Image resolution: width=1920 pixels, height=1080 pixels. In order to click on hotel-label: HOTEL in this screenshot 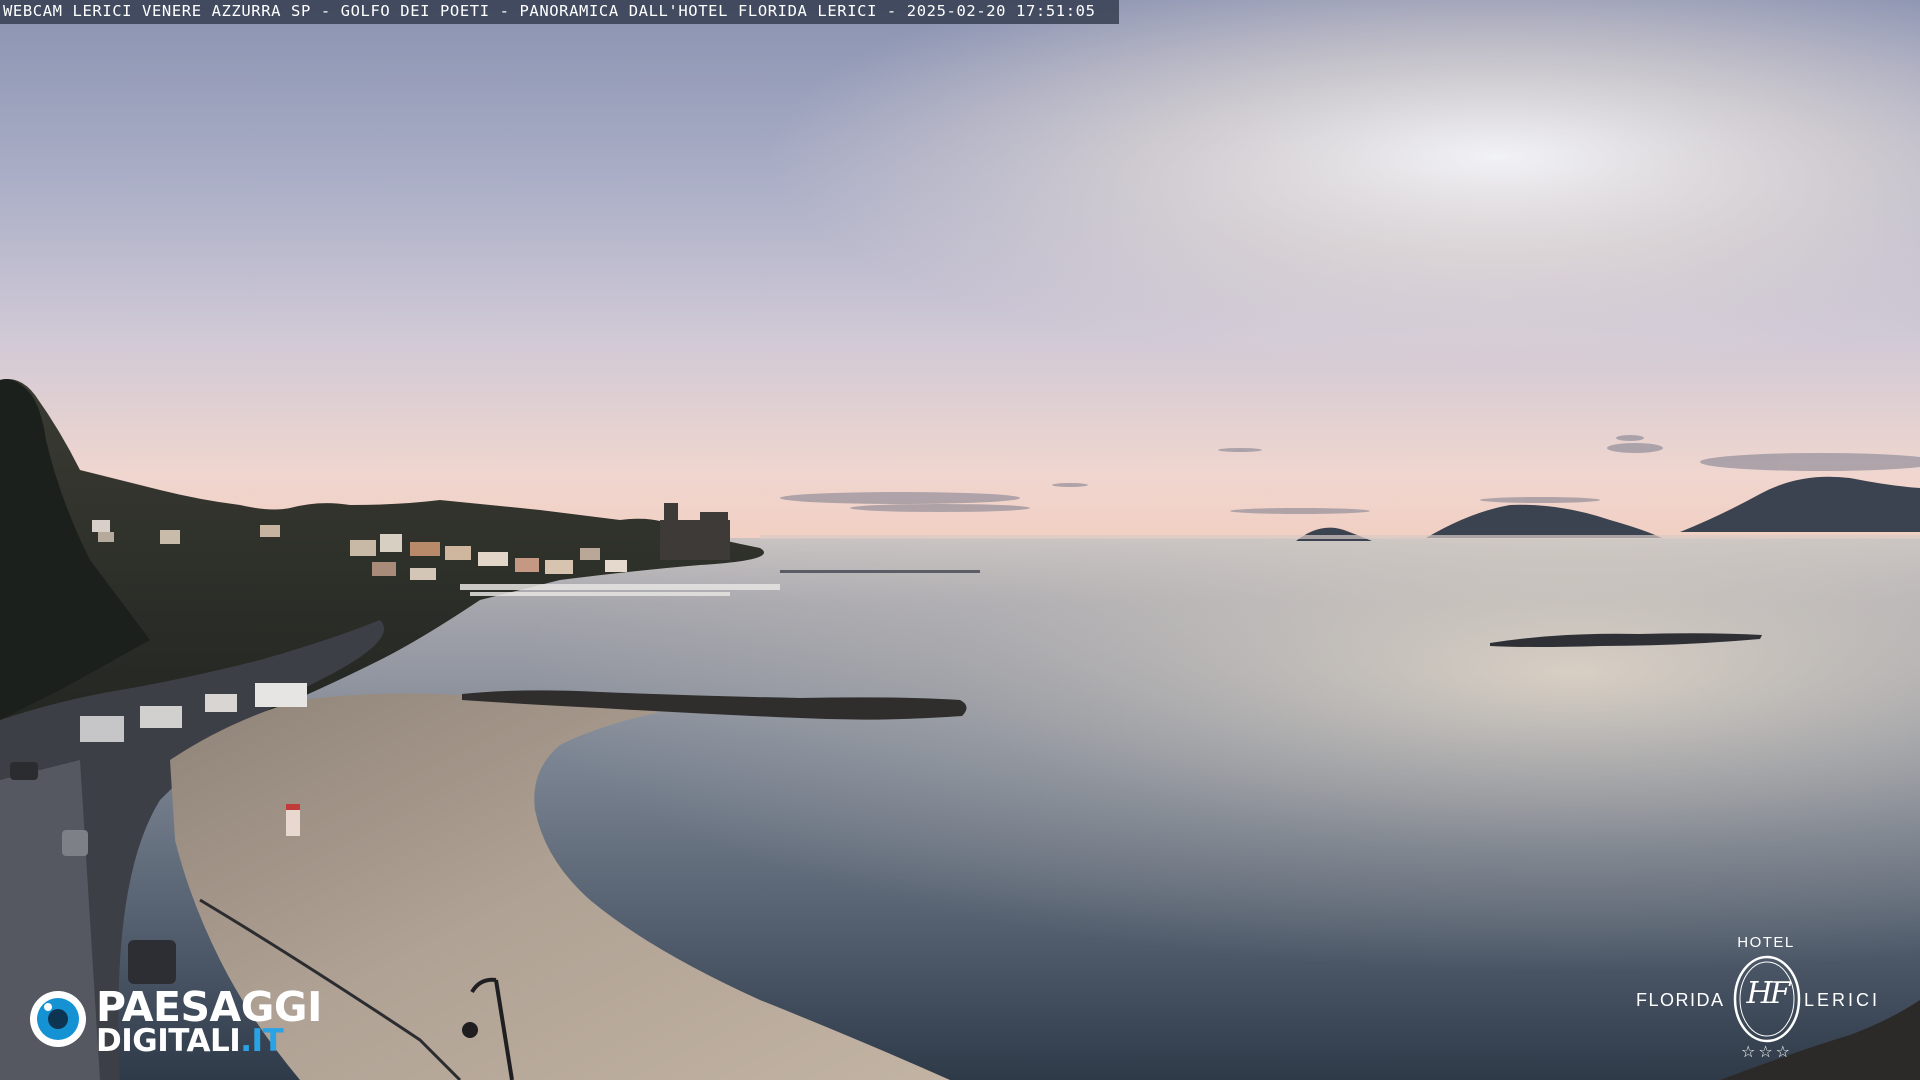, I will do `click(1766, 942)`.